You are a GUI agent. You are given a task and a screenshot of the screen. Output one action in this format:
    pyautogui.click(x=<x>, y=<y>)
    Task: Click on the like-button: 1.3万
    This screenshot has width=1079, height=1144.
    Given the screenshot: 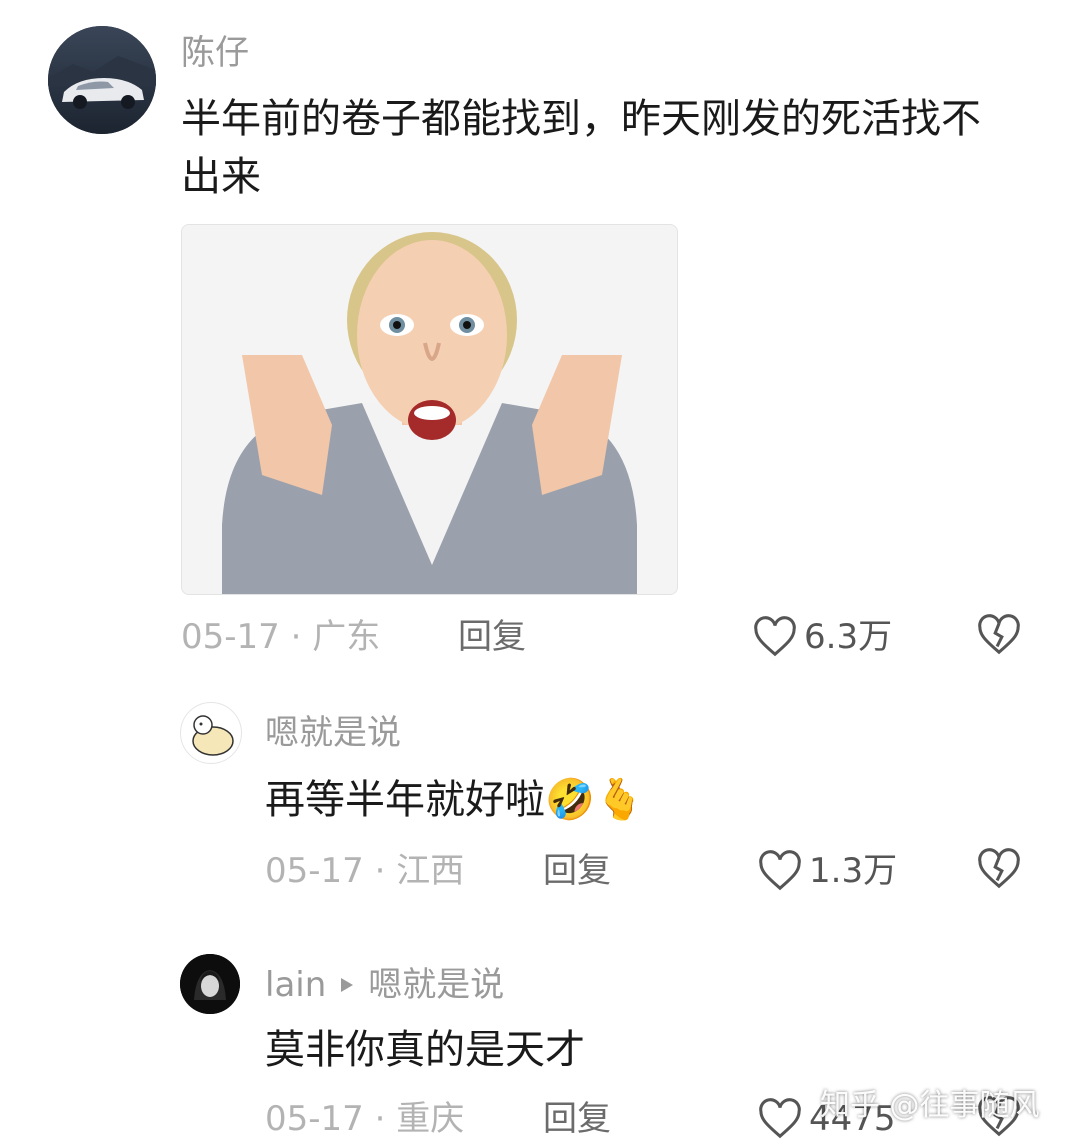 What is the action you would take?
    pyautogui.click(x=827, y=871)
    